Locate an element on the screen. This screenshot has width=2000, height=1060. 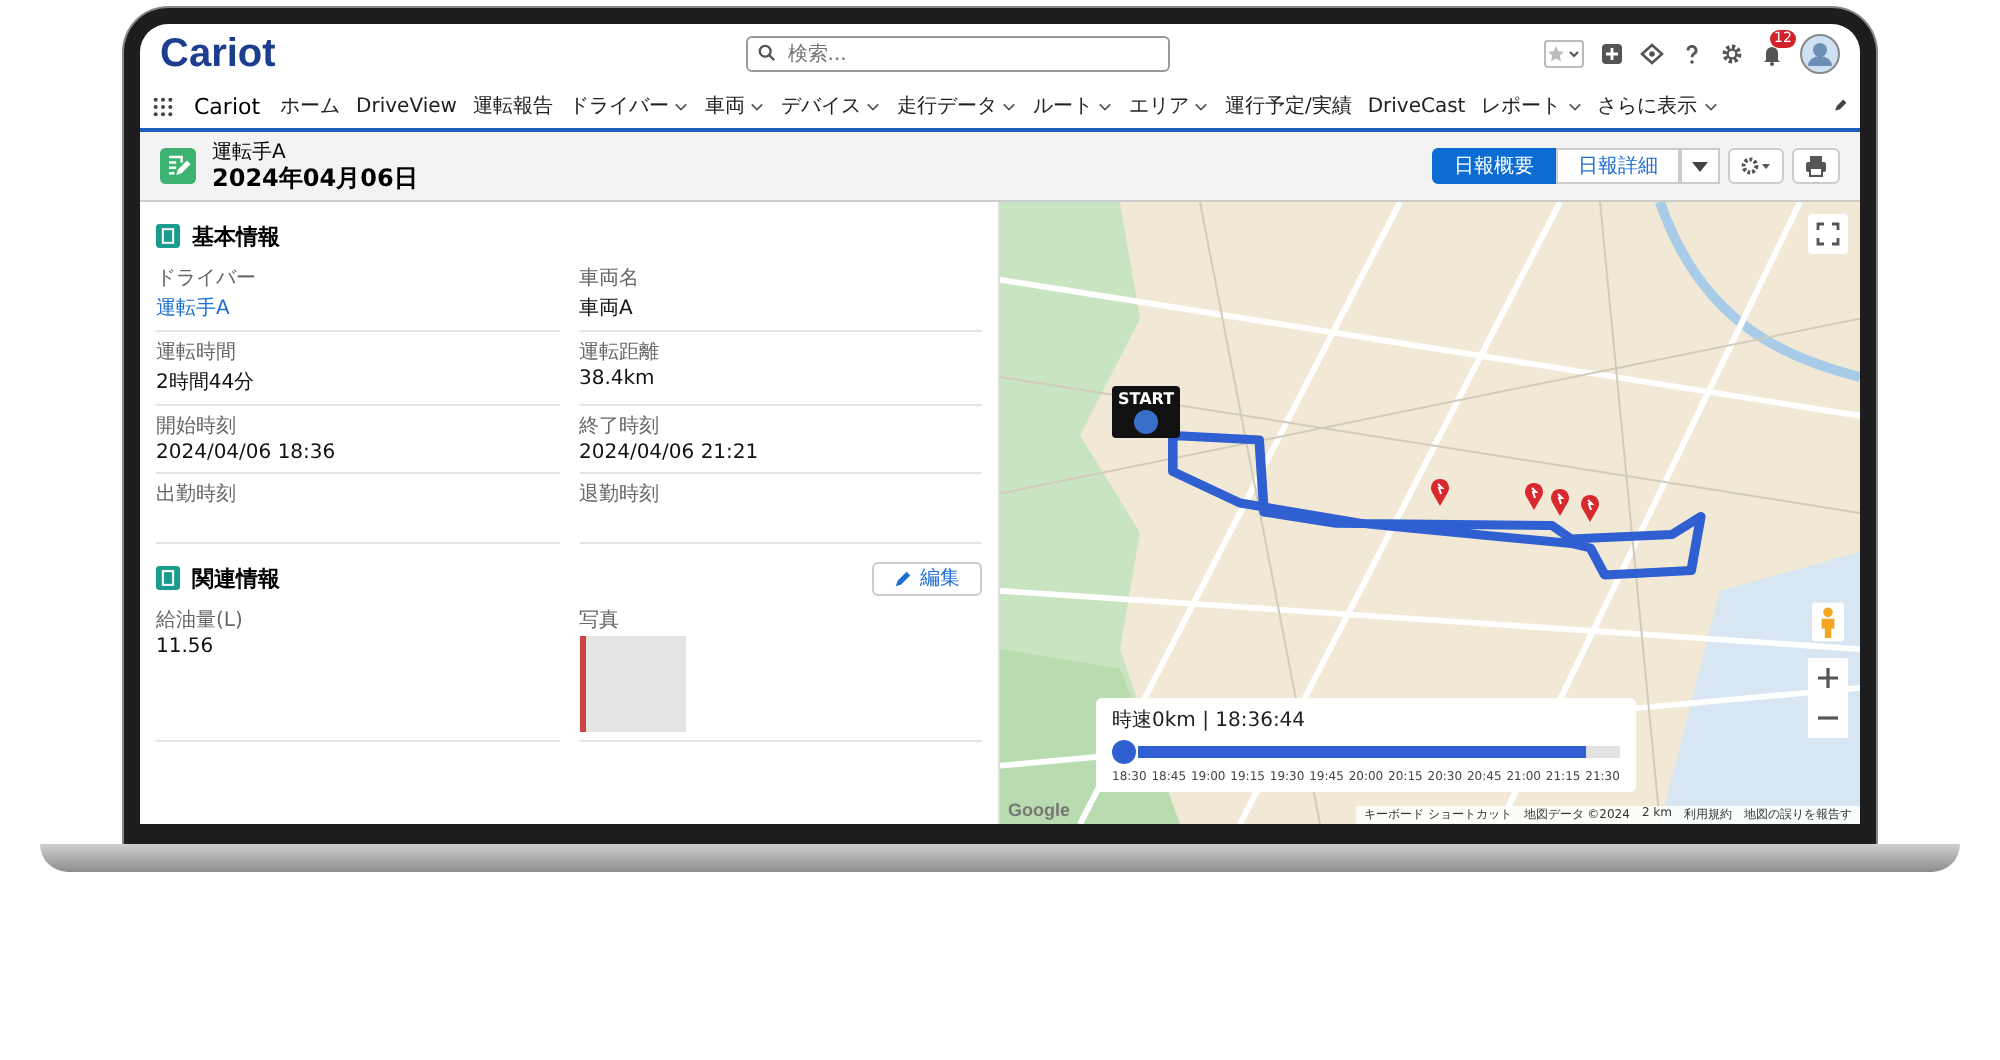
dropdown-button is located at coordinates (1700, 166).